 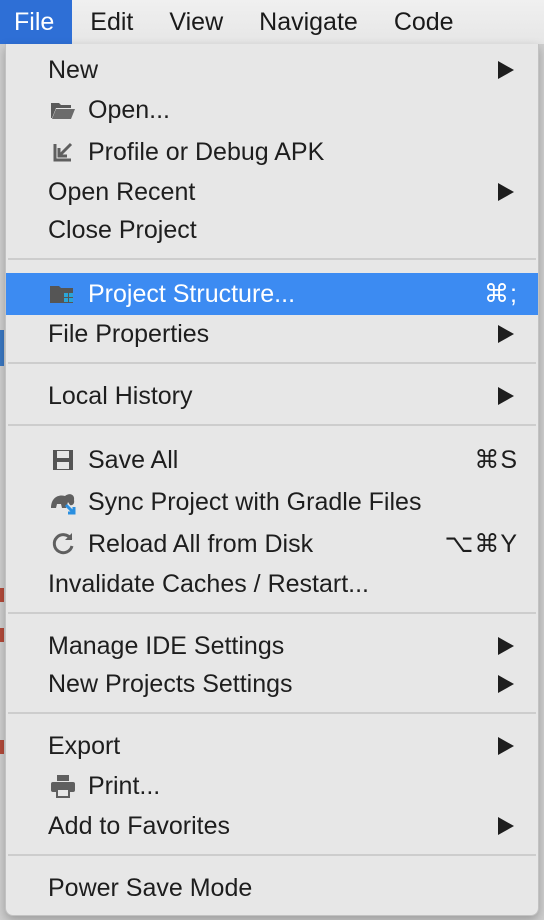 I want to click on menu-bar: File Edit View Navigate Code, so click(x=272, y=22).